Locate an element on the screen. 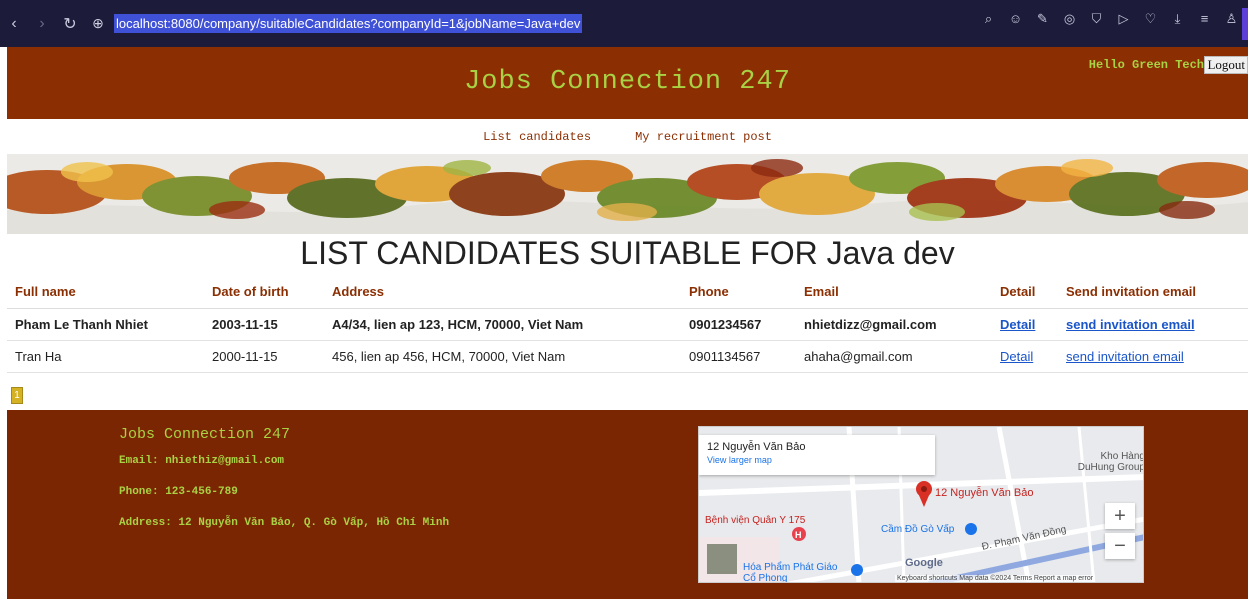 Image resolution: width=1248 pixels, height=599 pixels. map-label: Bệnh viện Quân Y 175 is located at coordinates (755, 520).